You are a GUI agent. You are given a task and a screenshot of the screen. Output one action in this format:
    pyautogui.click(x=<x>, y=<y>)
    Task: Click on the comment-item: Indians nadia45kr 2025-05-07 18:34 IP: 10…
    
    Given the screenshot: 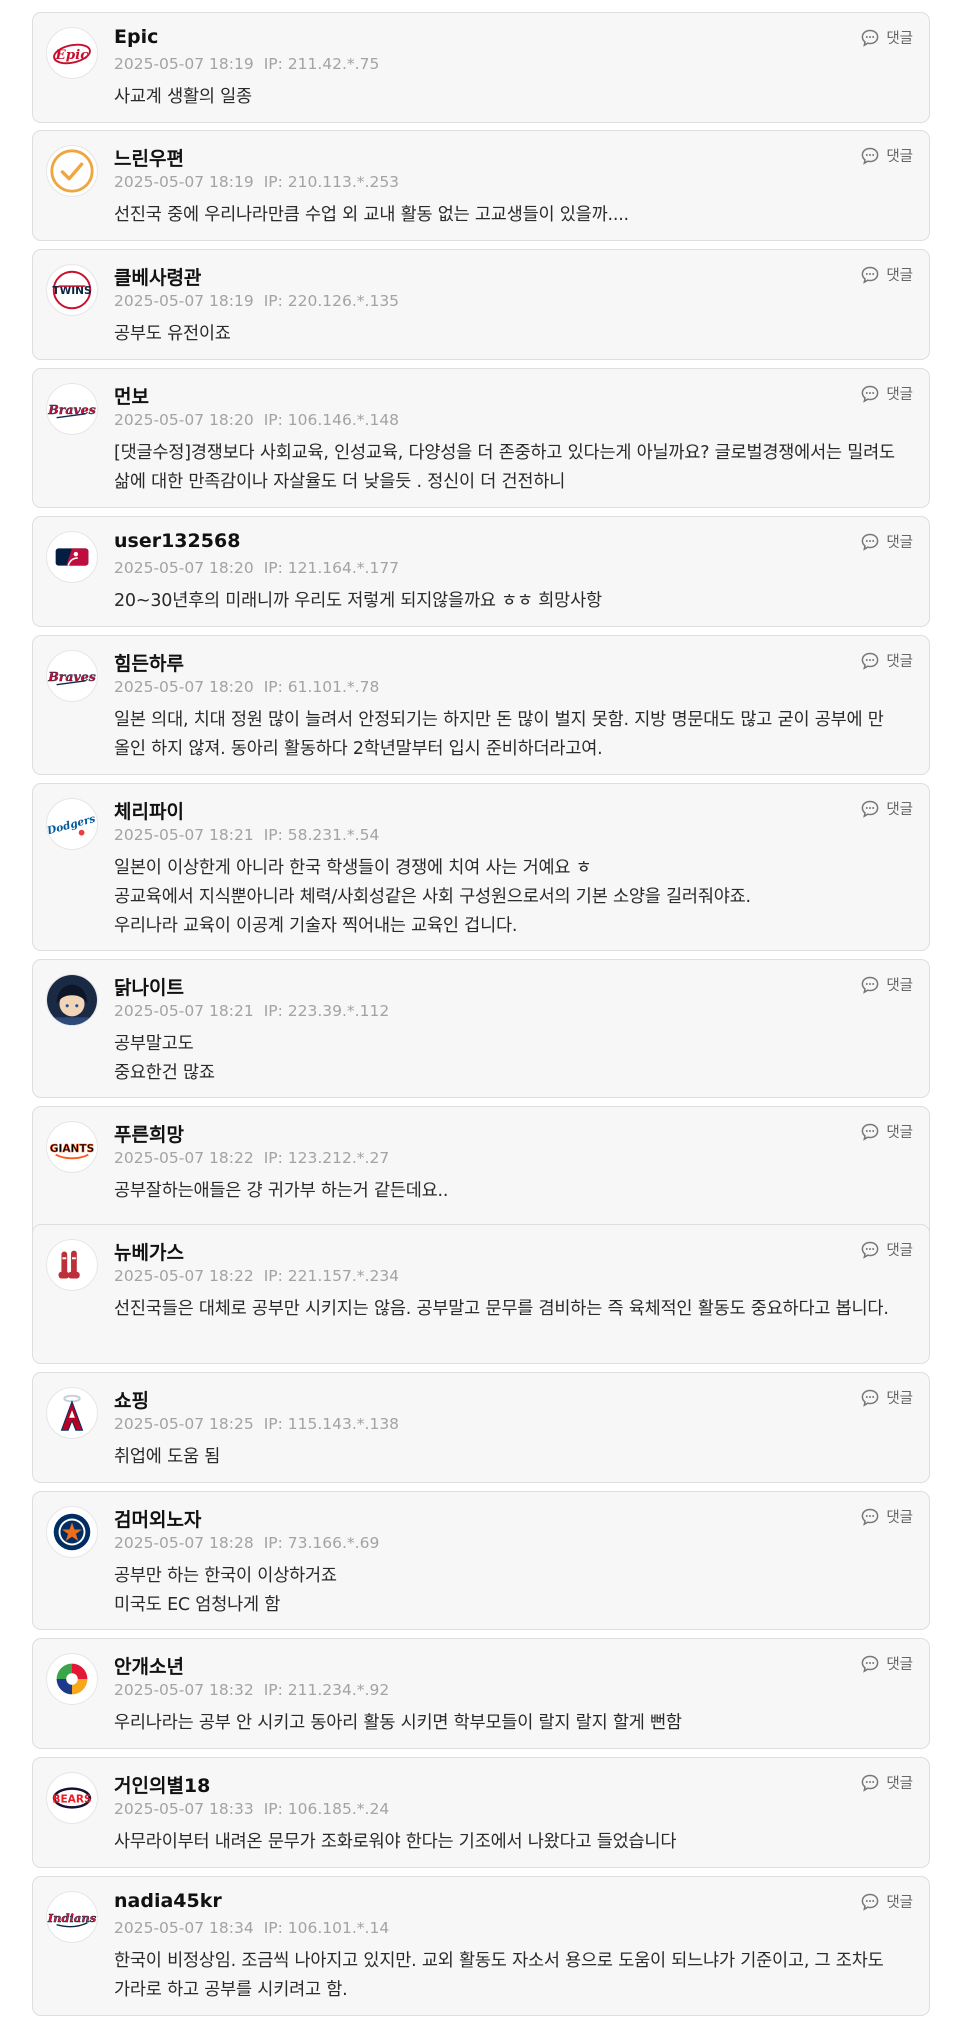 What is the action you would take?
    pyautogui.click(x=481, y=1946)
    